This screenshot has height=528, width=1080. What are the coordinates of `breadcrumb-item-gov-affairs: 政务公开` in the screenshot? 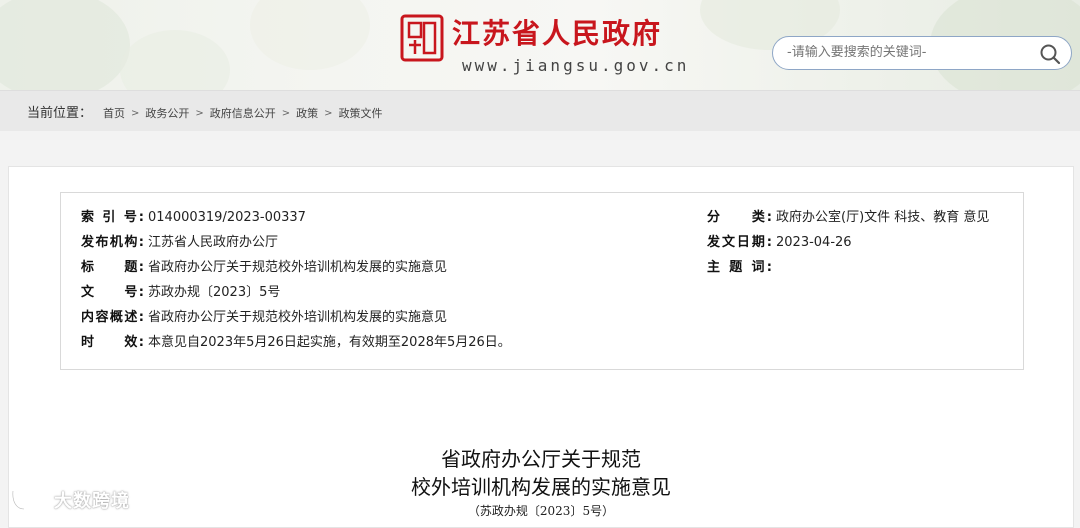 It's located at (167, 113).